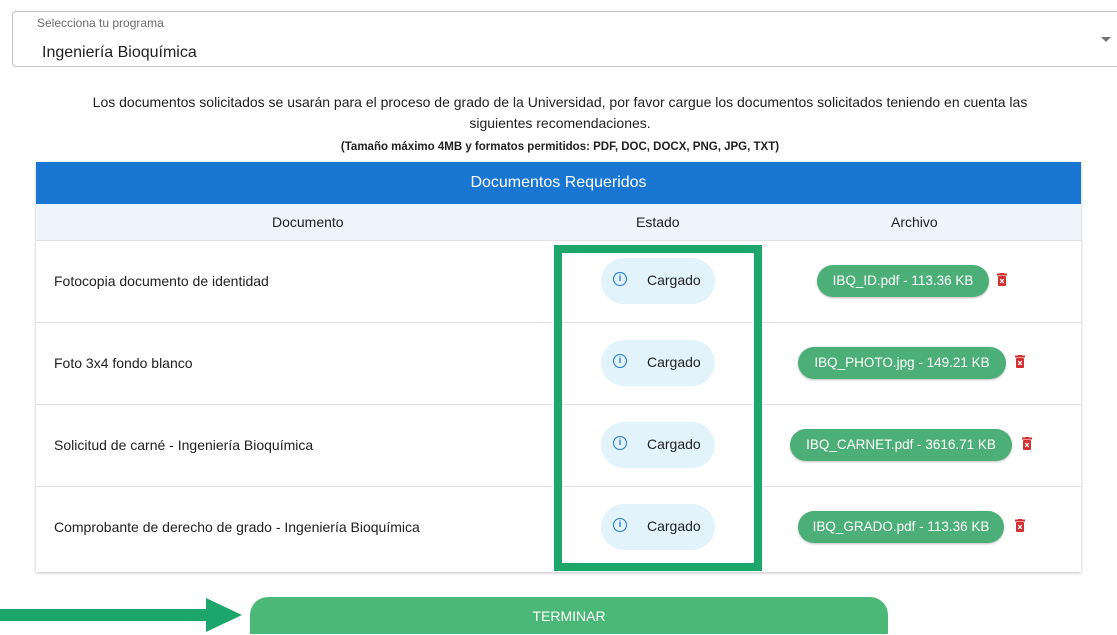 This screenshot has height=635, width=1117. Describe the element at coordinates (901, 445) in the screenshot. I see `file-chip: IBQ_CARNET.pdf - 3616.71 KB` at that location.